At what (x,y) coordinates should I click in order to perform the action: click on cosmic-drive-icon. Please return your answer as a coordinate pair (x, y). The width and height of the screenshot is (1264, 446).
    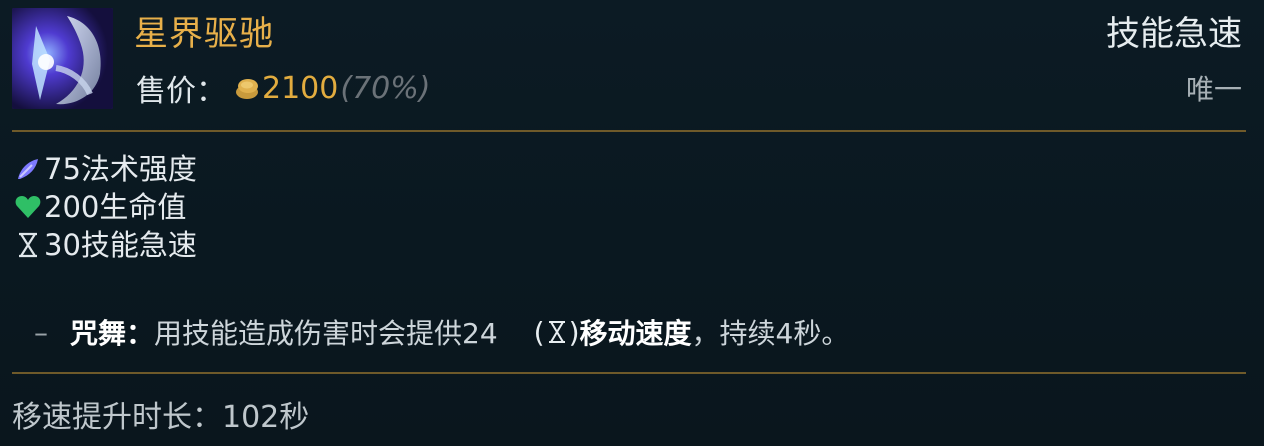
    Looking at the image, I should click on (62, 58).